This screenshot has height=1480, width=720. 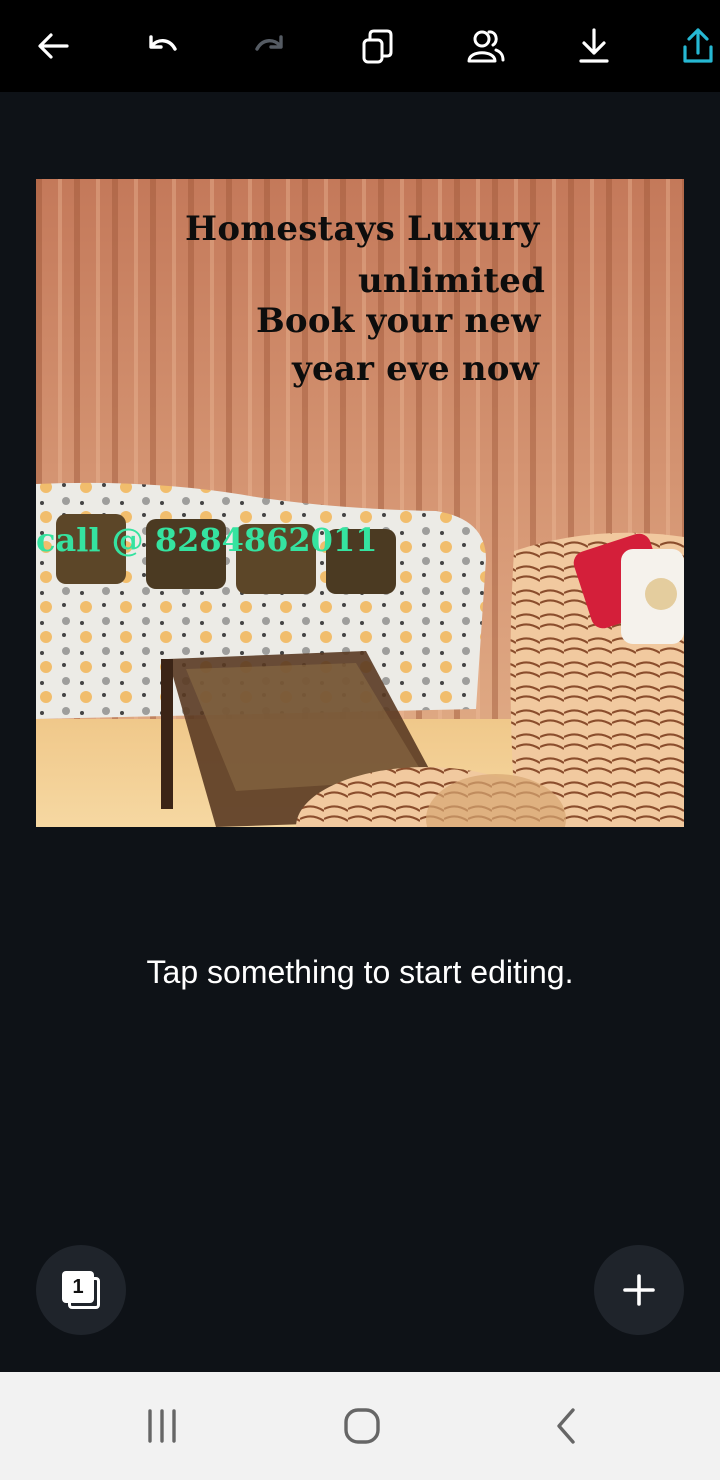 I want to click on share-people-icon, so click(x=486, y=46).